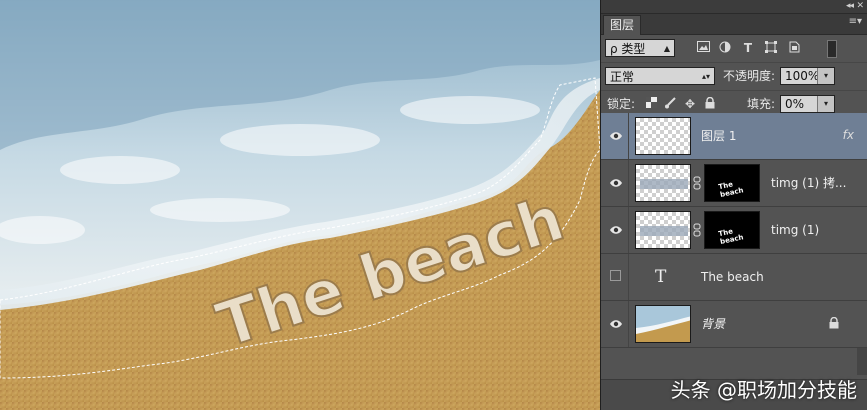 This screenshot has height=410, width=867. I want to click on layer-row-layer1: 图层 1 fx, so click(734, 136).